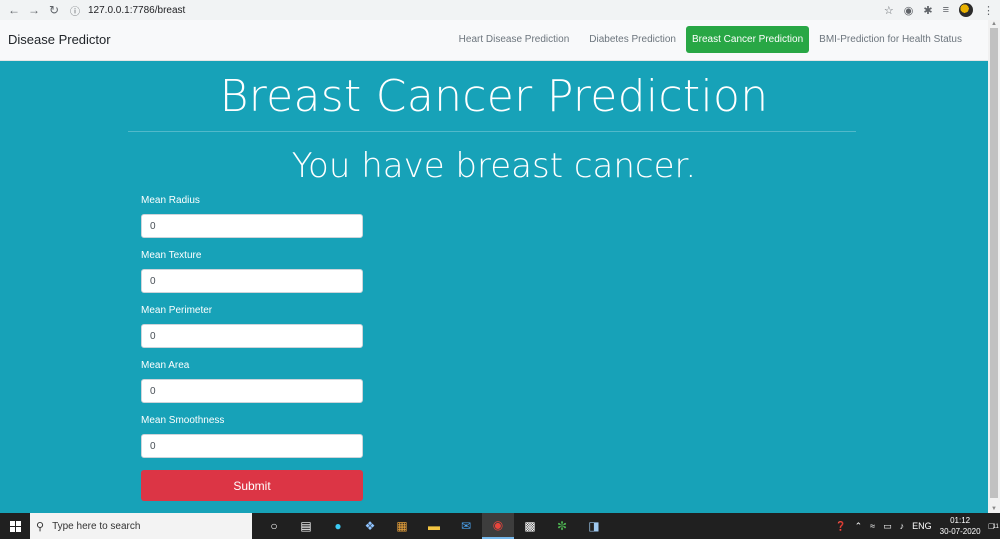 This screenshot has height=539, width=1000. Describe the element at coordinates (370, 526) in the screenshot. I see `dropbox-icon: ❖` at that location.